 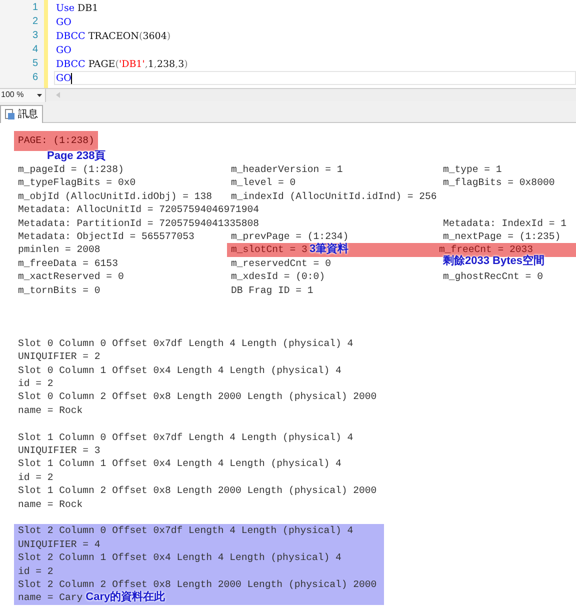 I want to click on output-line: UNIQUIFIER = 3, so click(x=59, y=451).